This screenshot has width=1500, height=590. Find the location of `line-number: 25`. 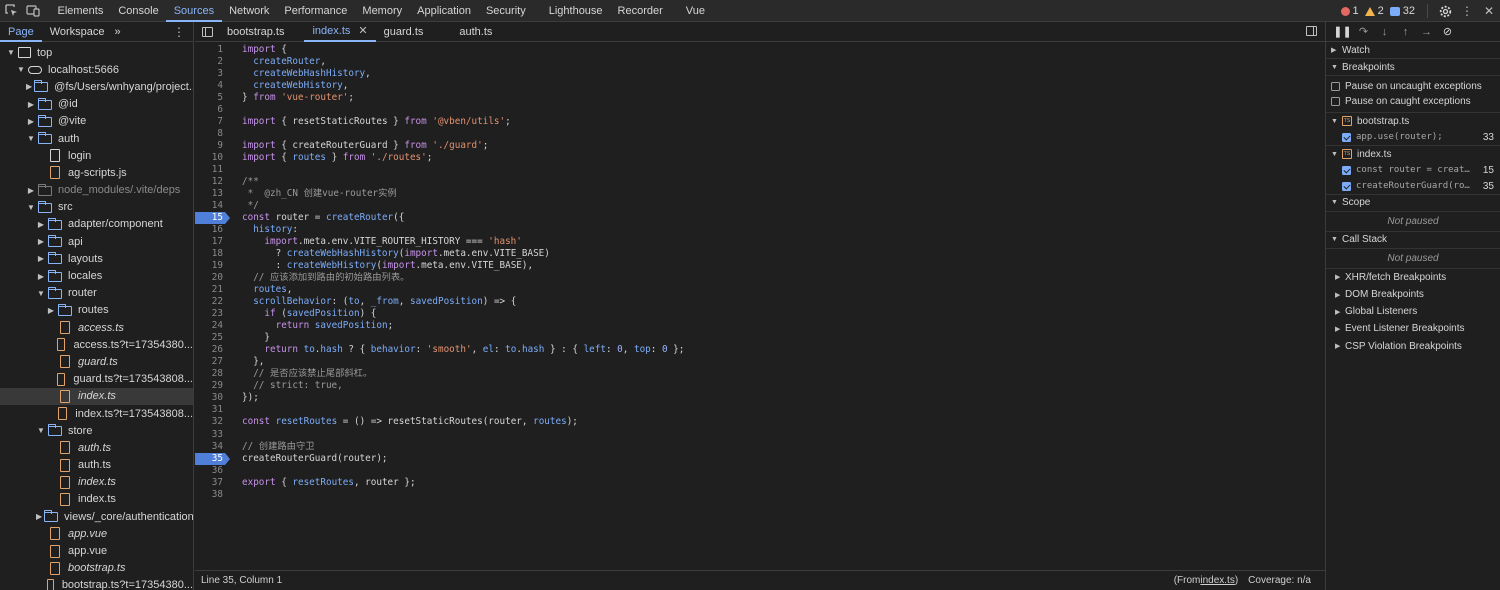

line-number: 25 is located at coordinates (210, 338).